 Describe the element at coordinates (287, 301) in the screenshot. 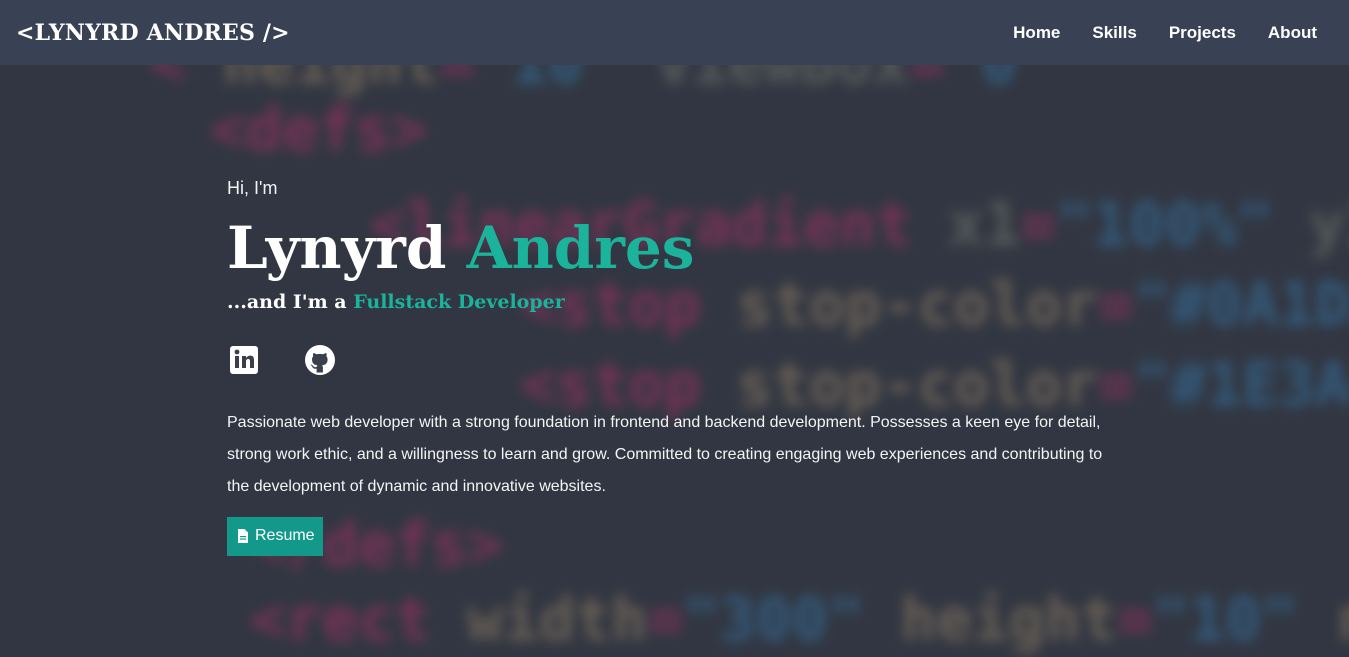

I see `role-prefix: ...and I'm a` at that location.